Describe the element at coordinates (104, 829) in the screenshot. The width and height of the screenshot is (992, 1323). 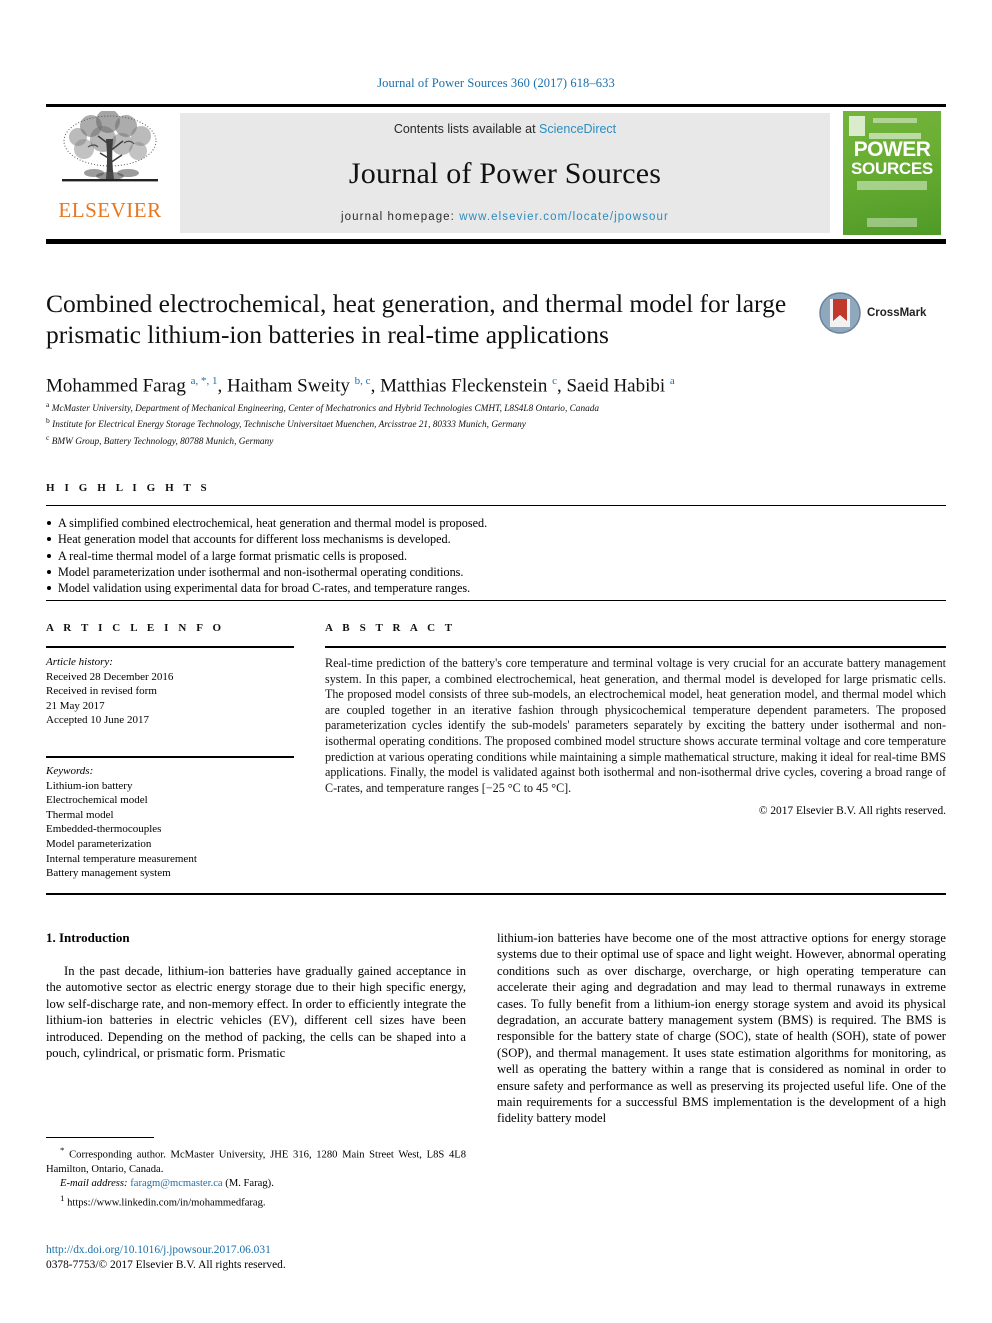
I see `keyword-item: Embedded-thermocouples` at that location.